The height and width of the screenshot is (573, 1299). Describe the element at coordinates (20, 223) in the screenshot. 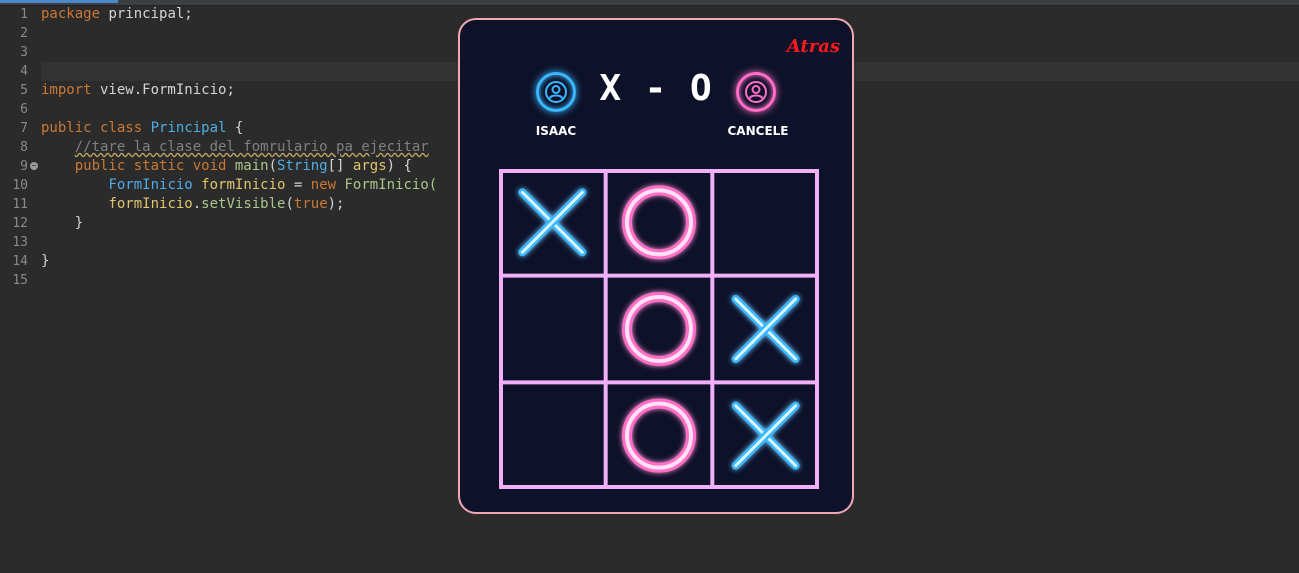

I see `line-number: 12` at that location.